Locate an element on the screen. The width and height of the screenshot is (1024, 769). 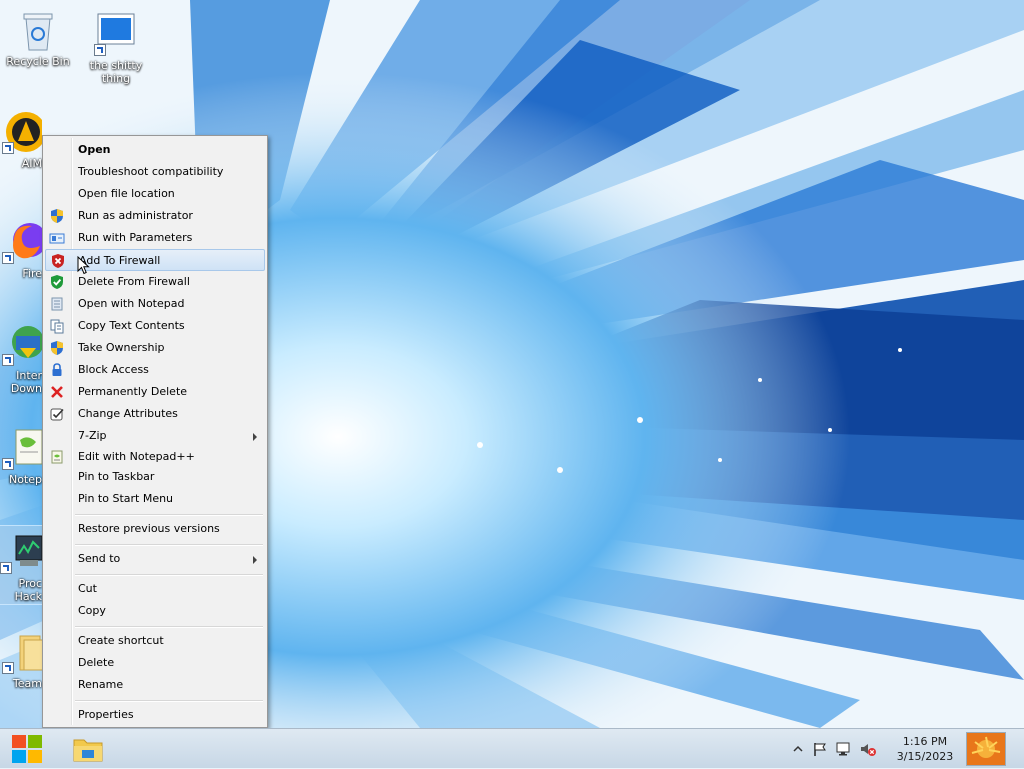
firefox-icon is located at coordinates (22, 242).